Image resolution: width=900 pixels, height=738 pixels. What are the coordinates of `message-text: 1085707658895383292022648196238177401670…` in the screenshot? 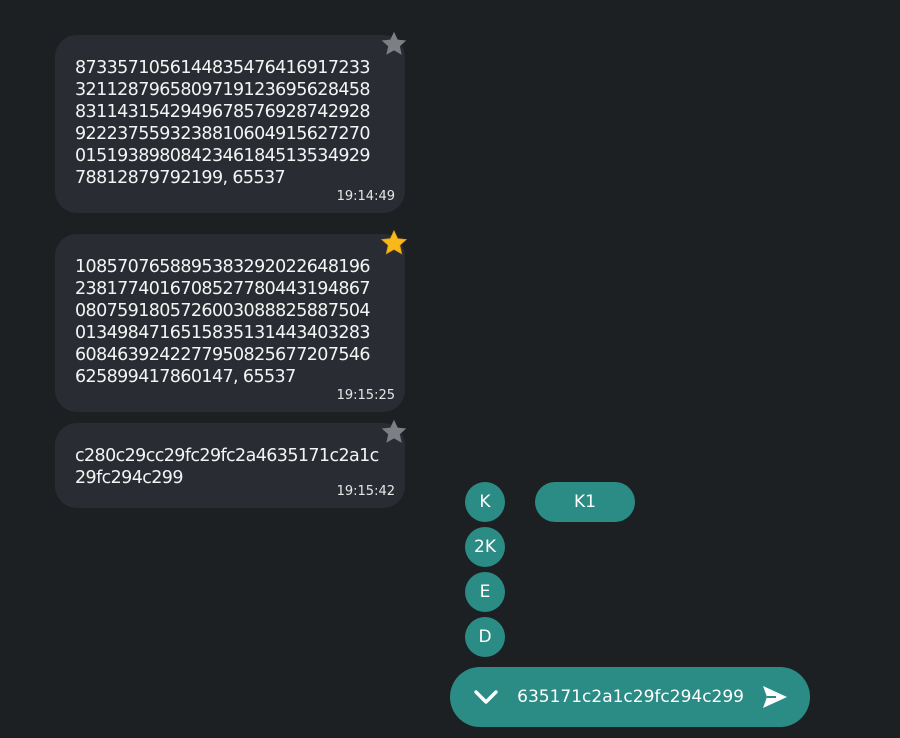 It's located at (223, 322).